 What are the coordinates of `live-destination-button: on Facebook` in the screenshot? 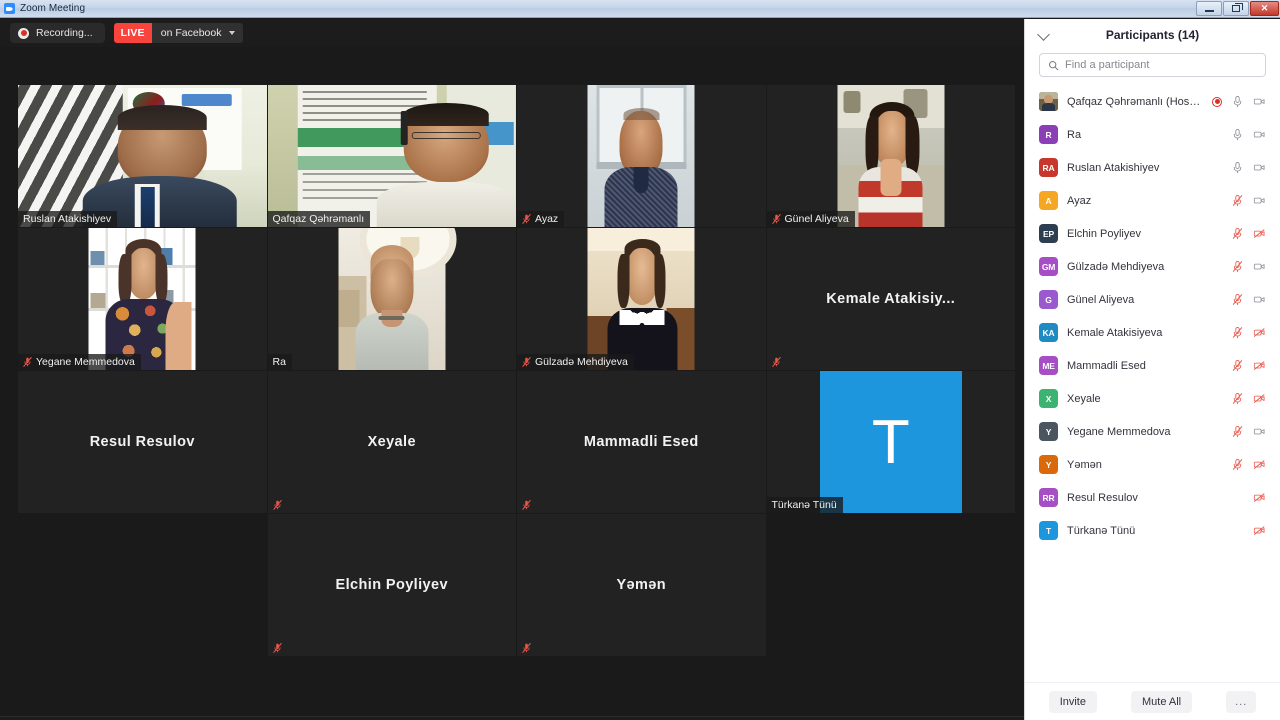 It's located at (197, 33).